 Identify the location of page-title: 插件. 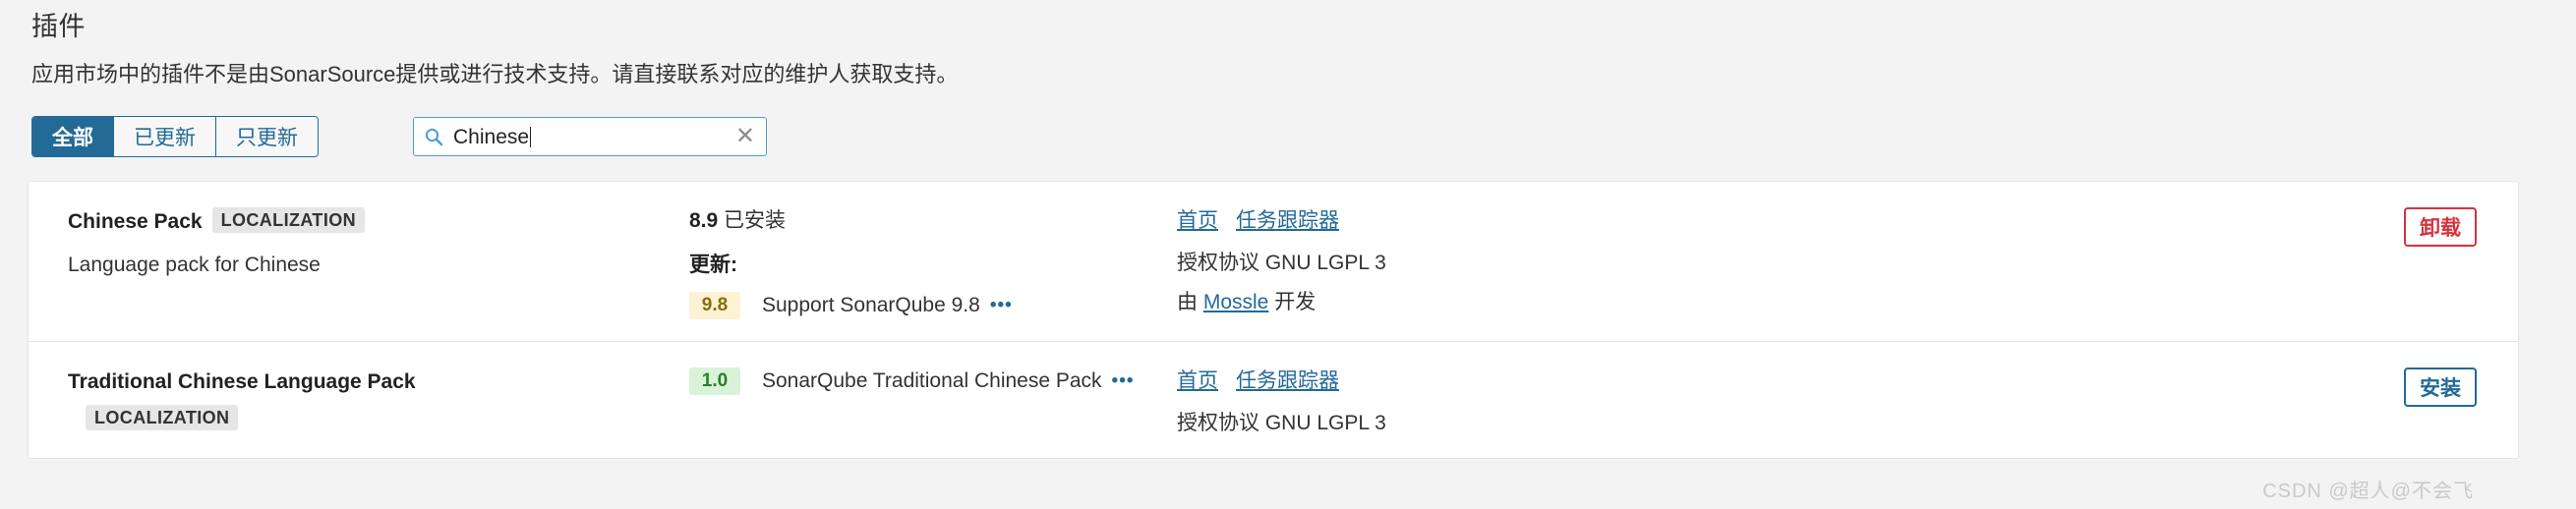
(58, 26).